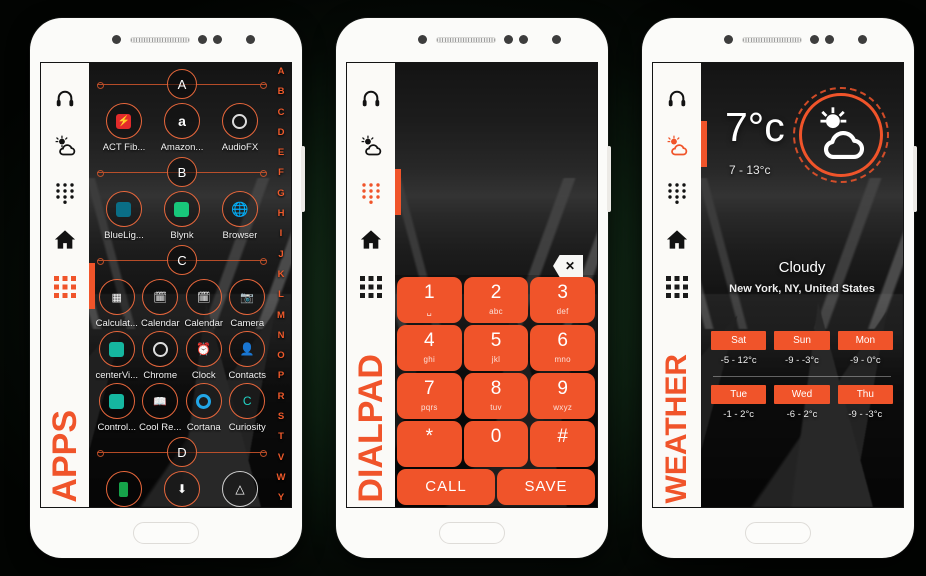 This screenshot has height=576, width=926. I want to click on section-letter: A, so click(182, 84).